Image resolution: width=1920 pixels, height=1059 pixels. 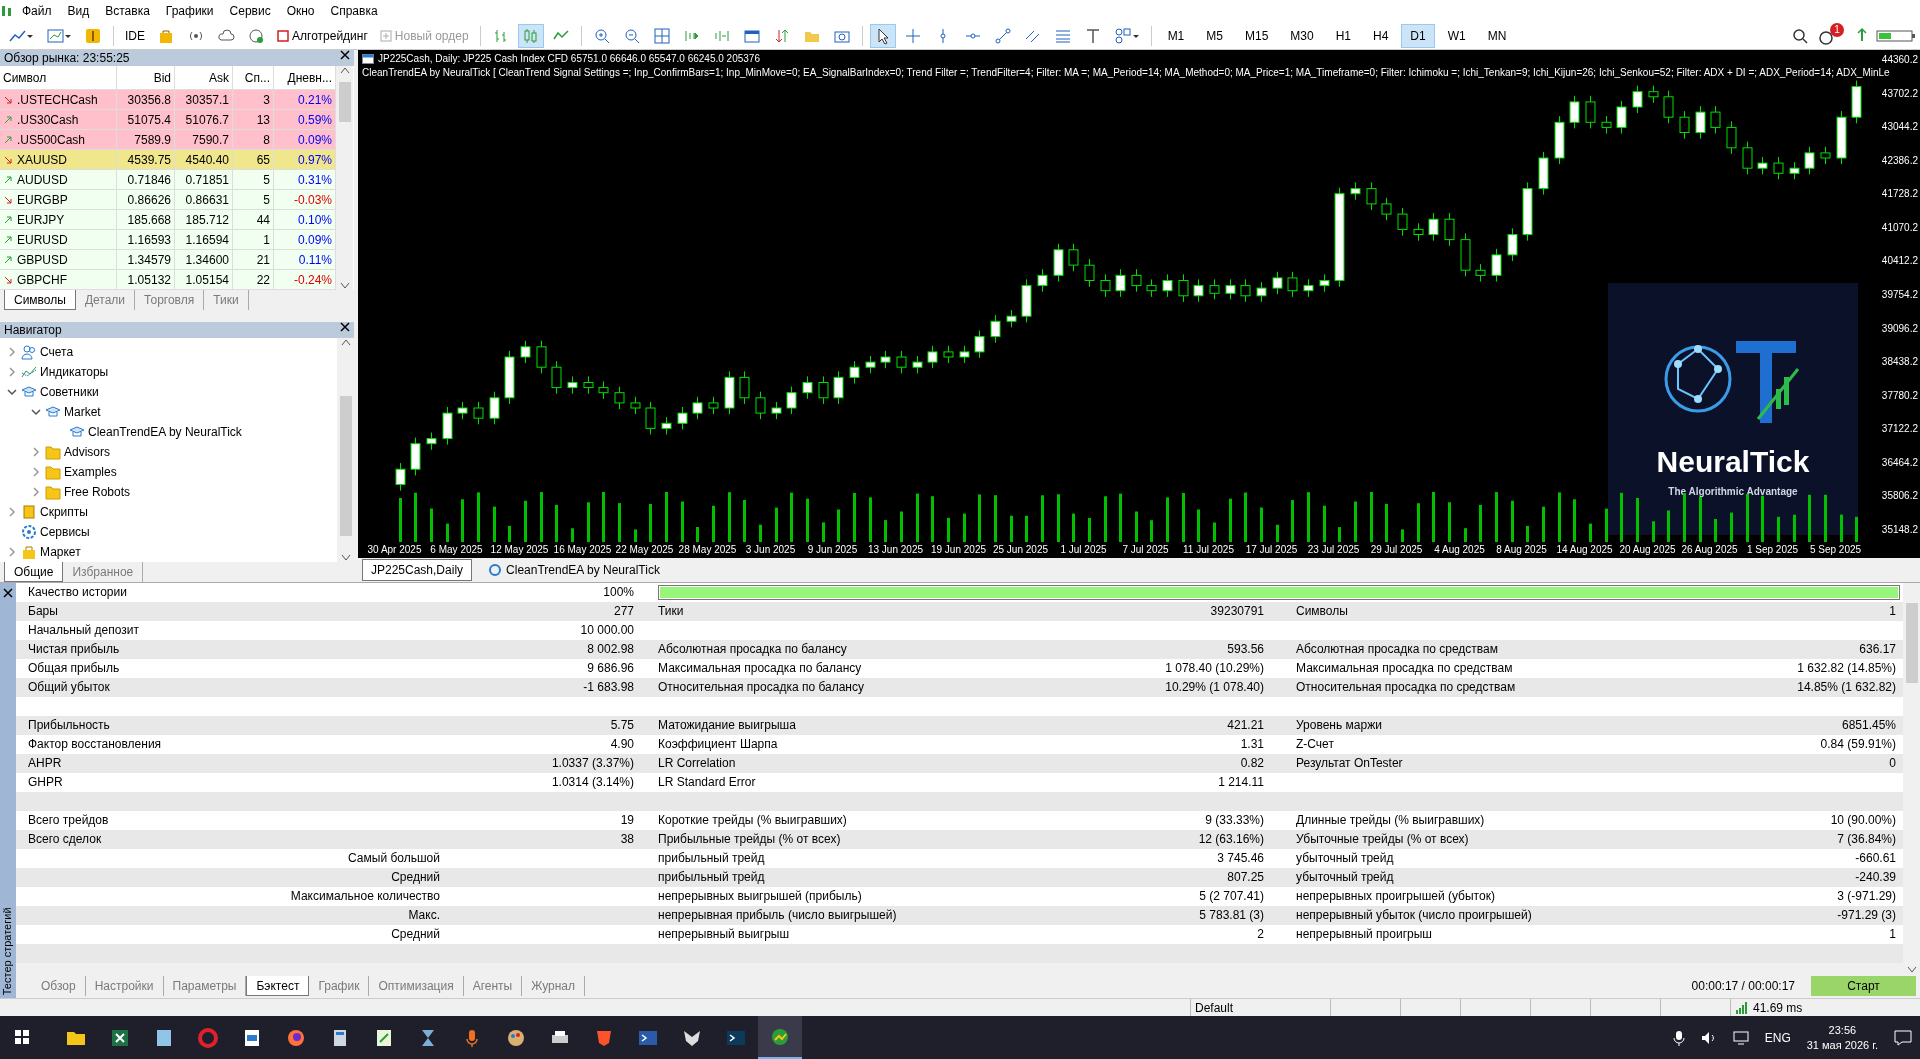 I want to click on tab: Символы, so click(x=40, y=300).